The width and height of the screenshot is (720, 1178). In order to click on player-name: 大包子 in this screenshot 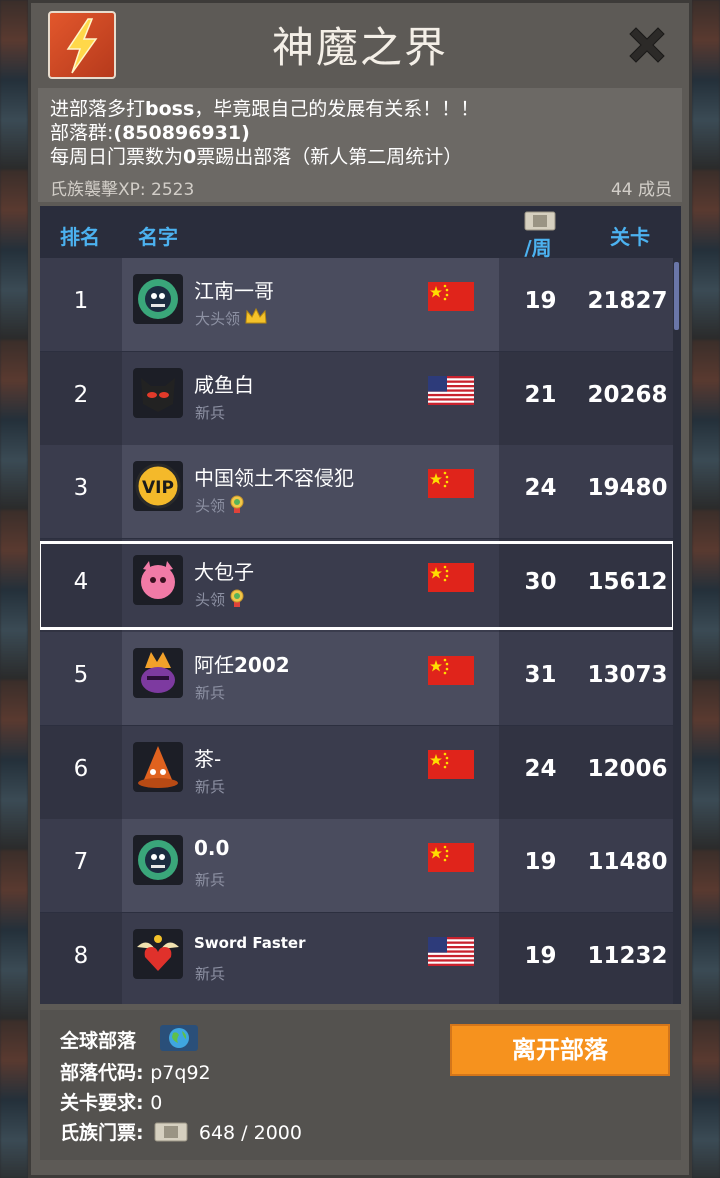, I will do `click(224, 570)`.